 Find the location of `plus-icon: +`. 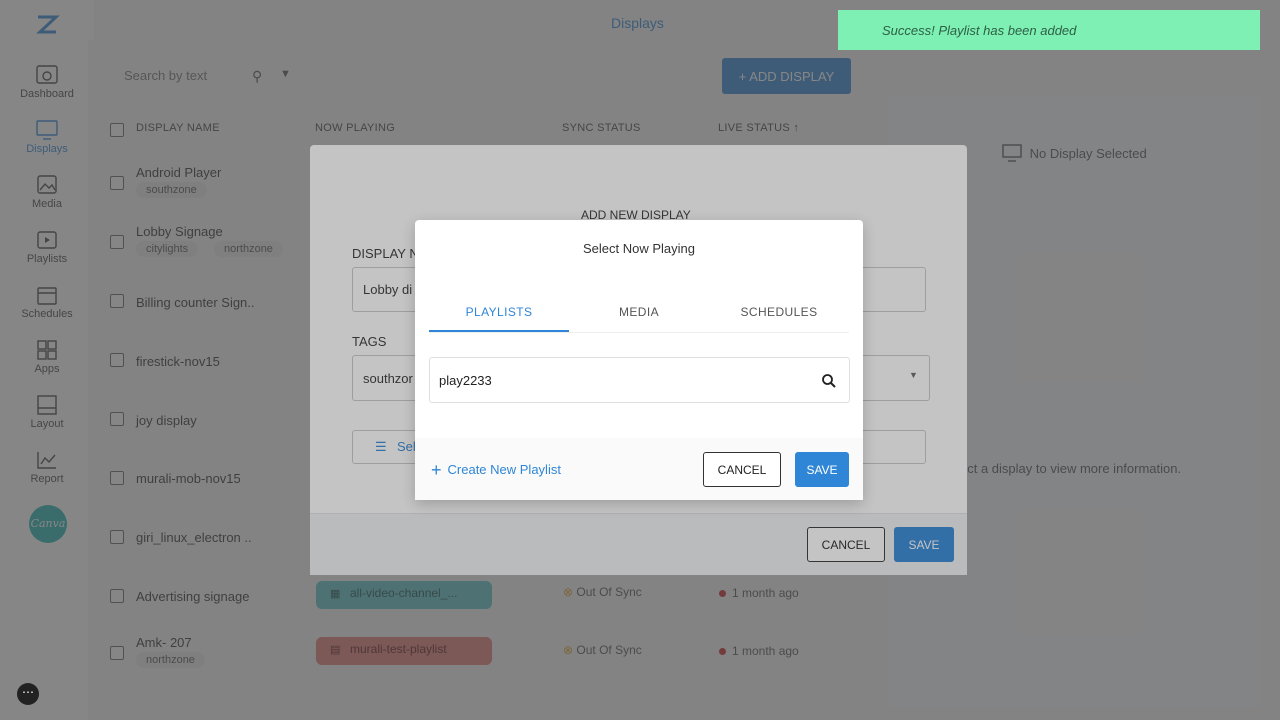

plus-icon: + is located at coordinates (436, 470).